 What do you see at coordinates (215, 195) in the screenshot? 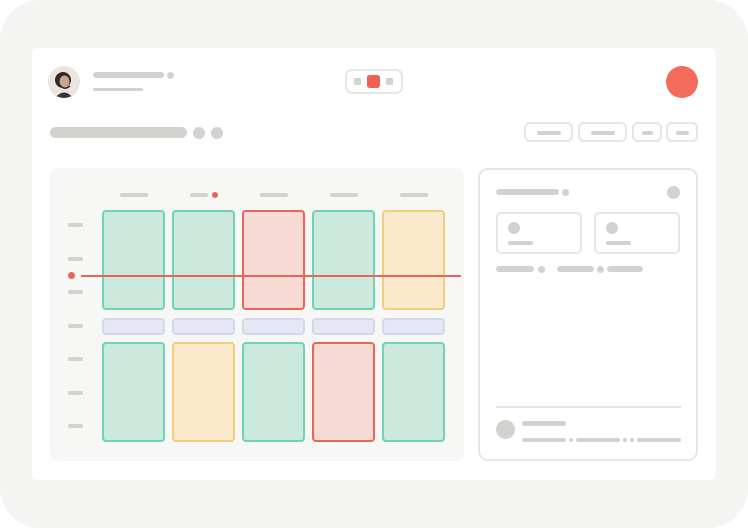
I see `today-indicator` at bounding box center [215, 195].